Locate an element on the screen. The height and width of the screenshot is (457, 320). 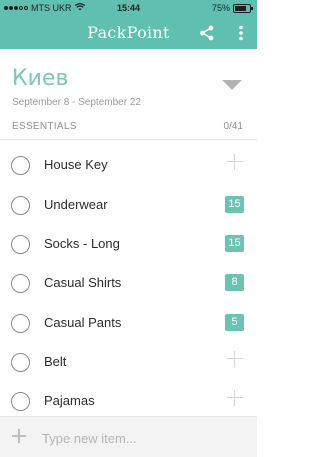
item-label: House Key is located at coordinates (76, 164).